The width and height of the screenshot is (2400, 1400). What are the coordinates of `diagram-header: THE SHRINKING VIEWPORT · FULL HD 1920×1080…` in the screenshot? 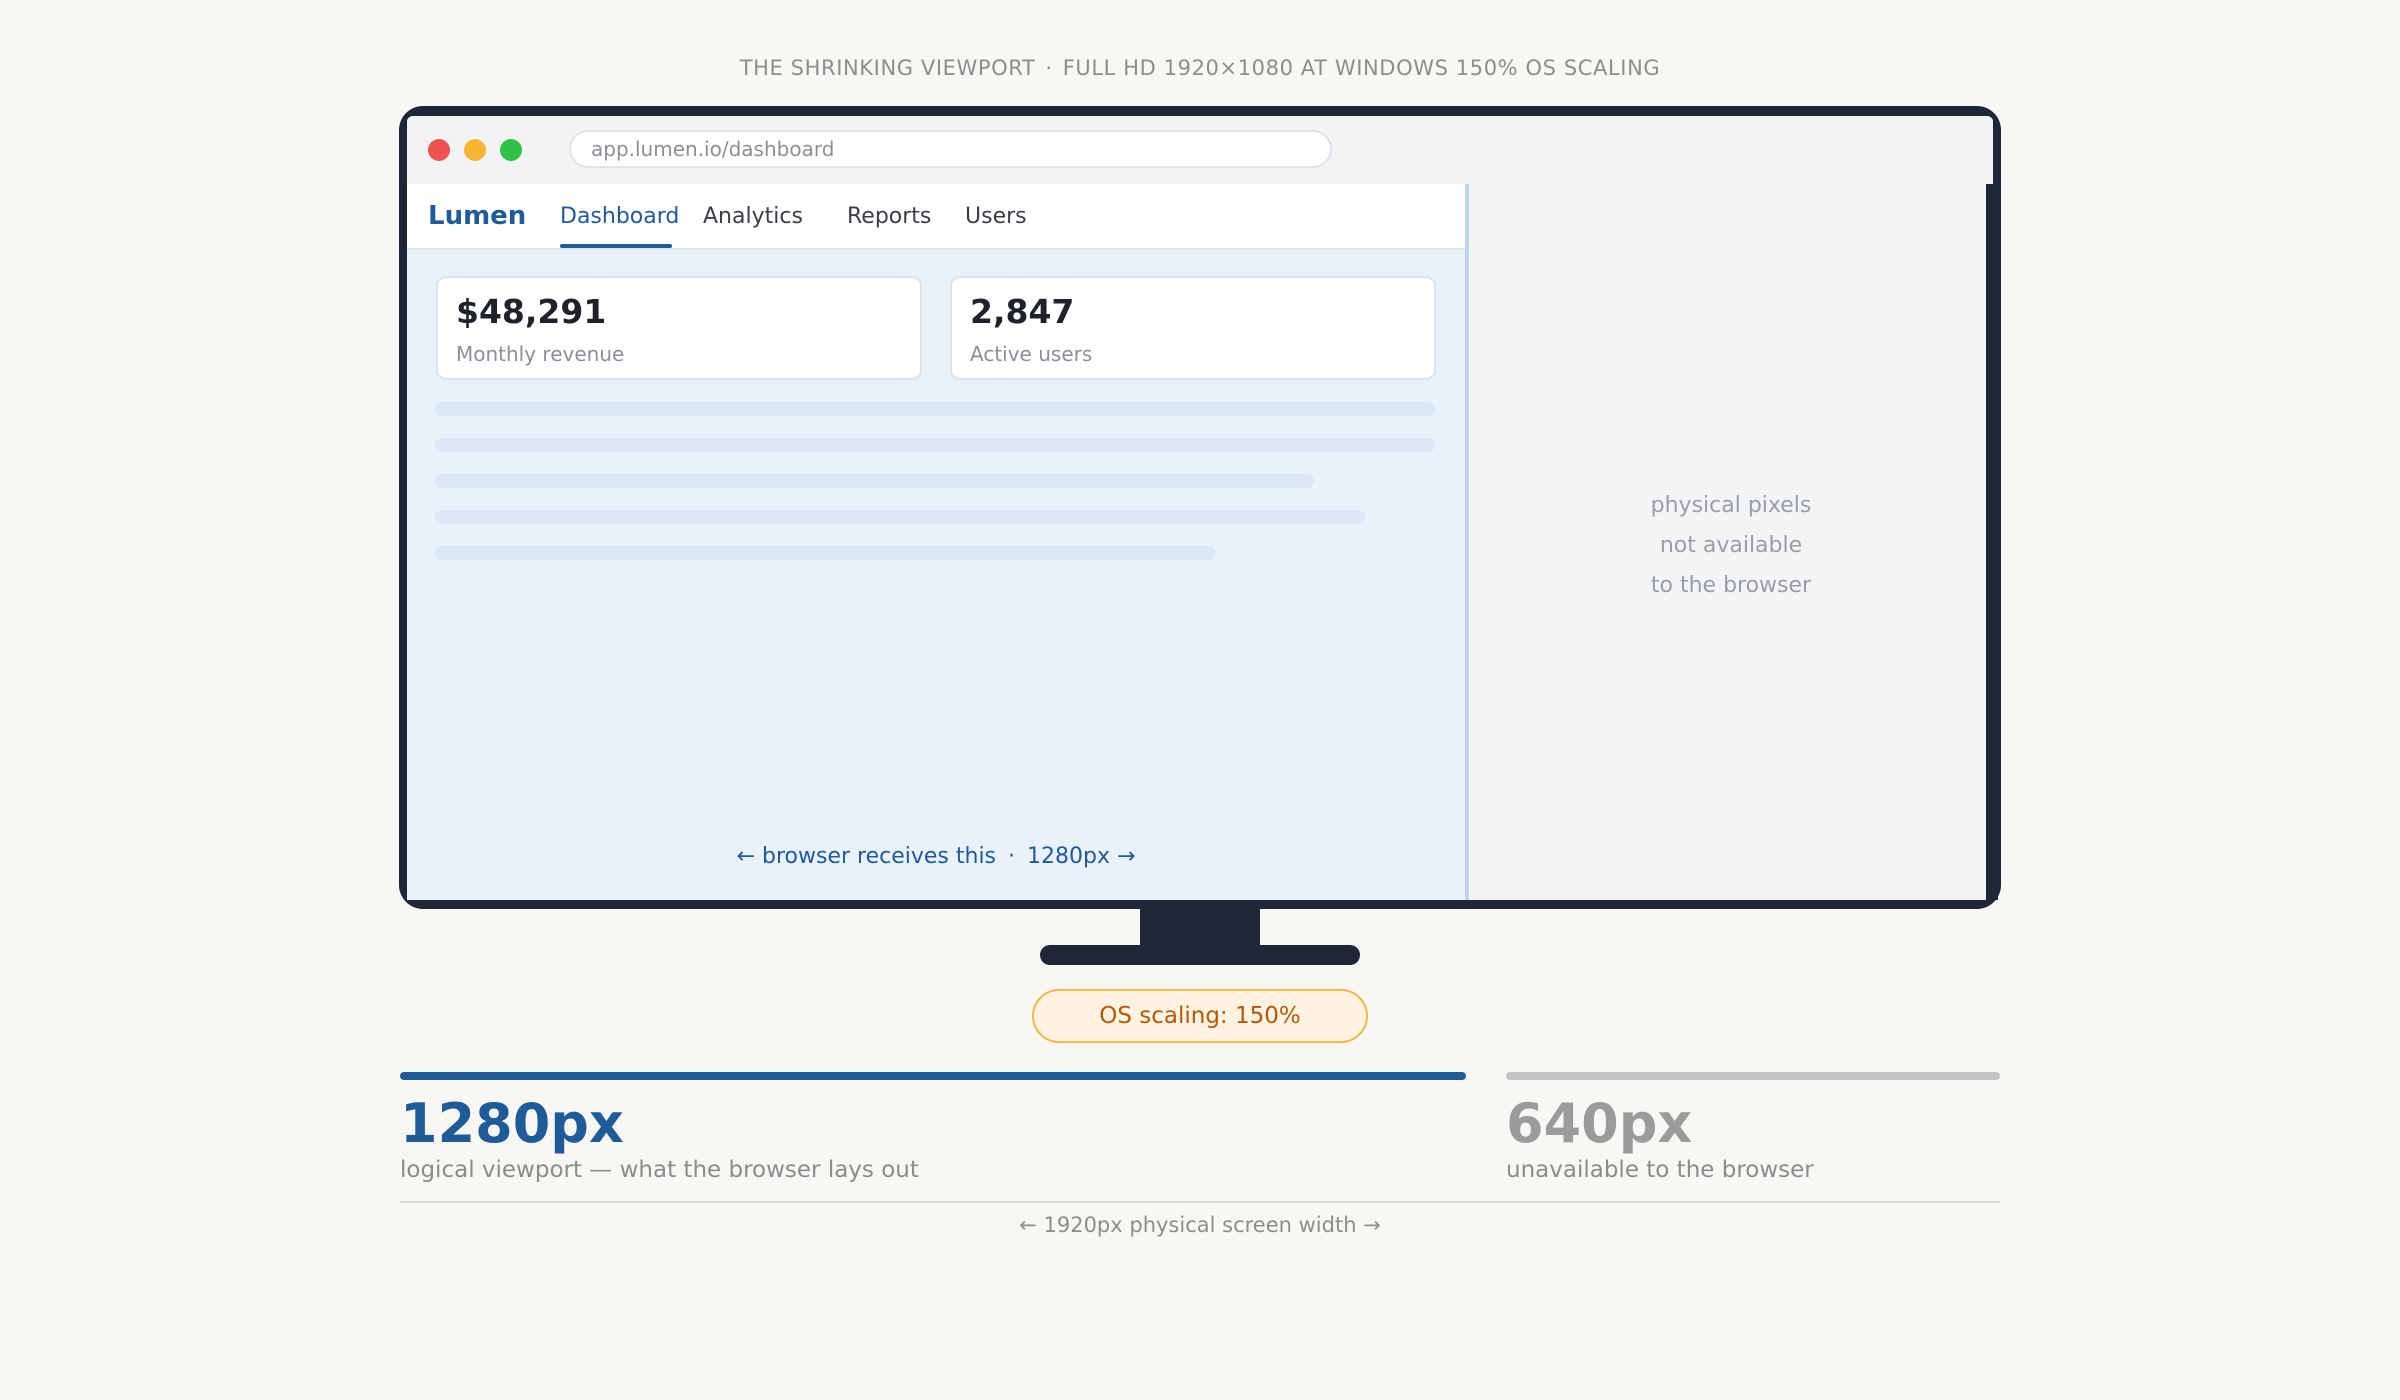 It's located at (1200, 68).